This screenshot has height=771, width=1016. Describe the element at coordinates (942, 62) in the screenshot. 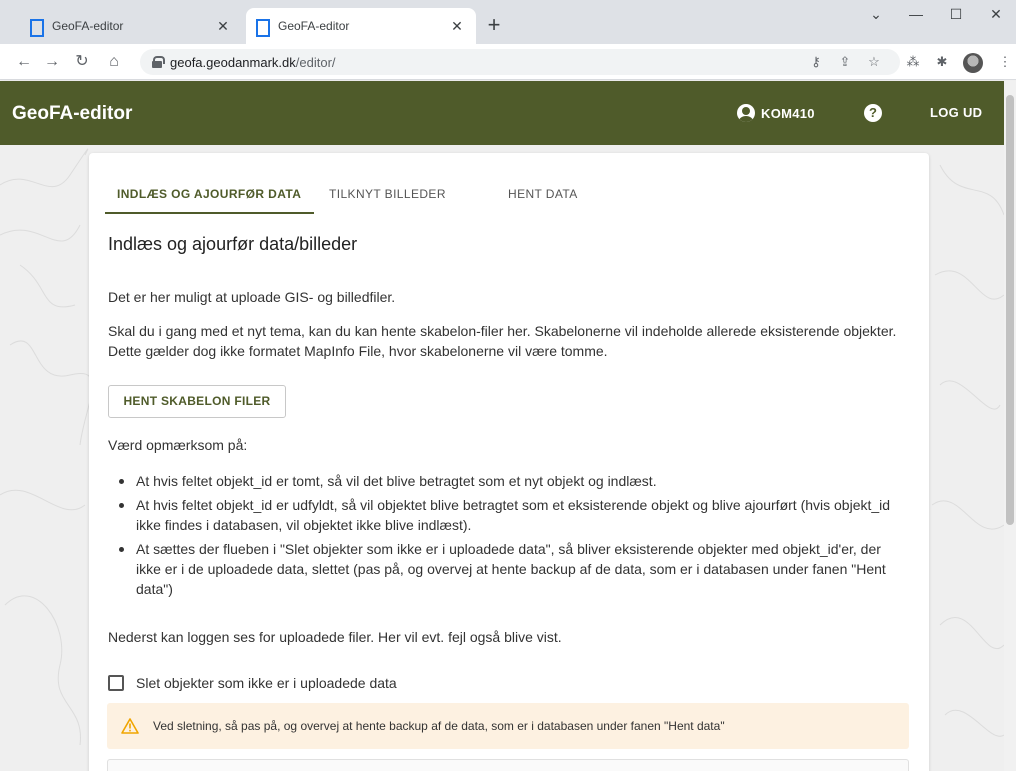

I see `puzzle-extensions-icon: ✱` at that location.